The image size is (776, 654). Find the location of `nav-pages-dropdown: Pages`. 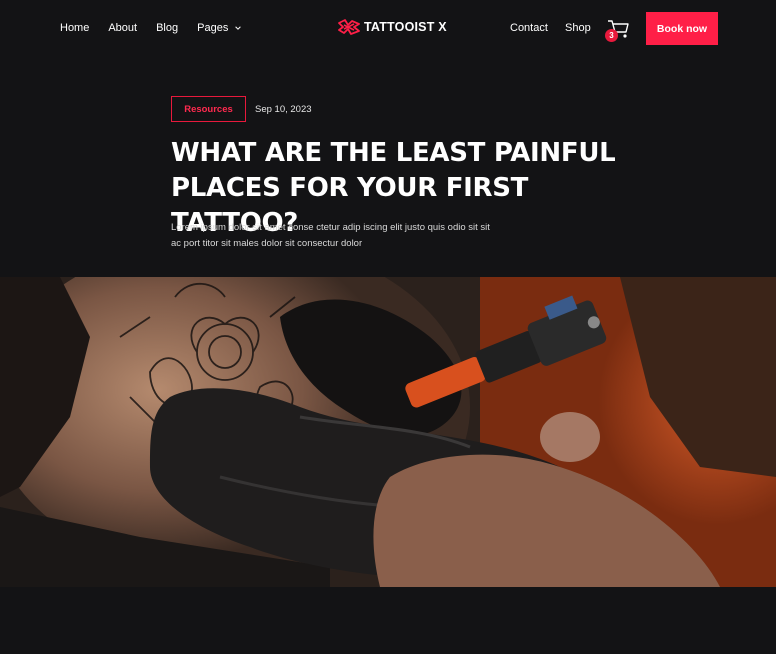

nav-pages-dropdown: Pages is located at coordinates (219, 28).